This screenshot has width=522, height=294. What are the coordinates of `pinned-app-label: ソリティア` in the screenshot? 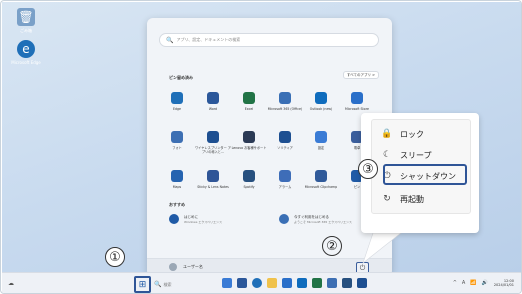 It's located at (285, 148).